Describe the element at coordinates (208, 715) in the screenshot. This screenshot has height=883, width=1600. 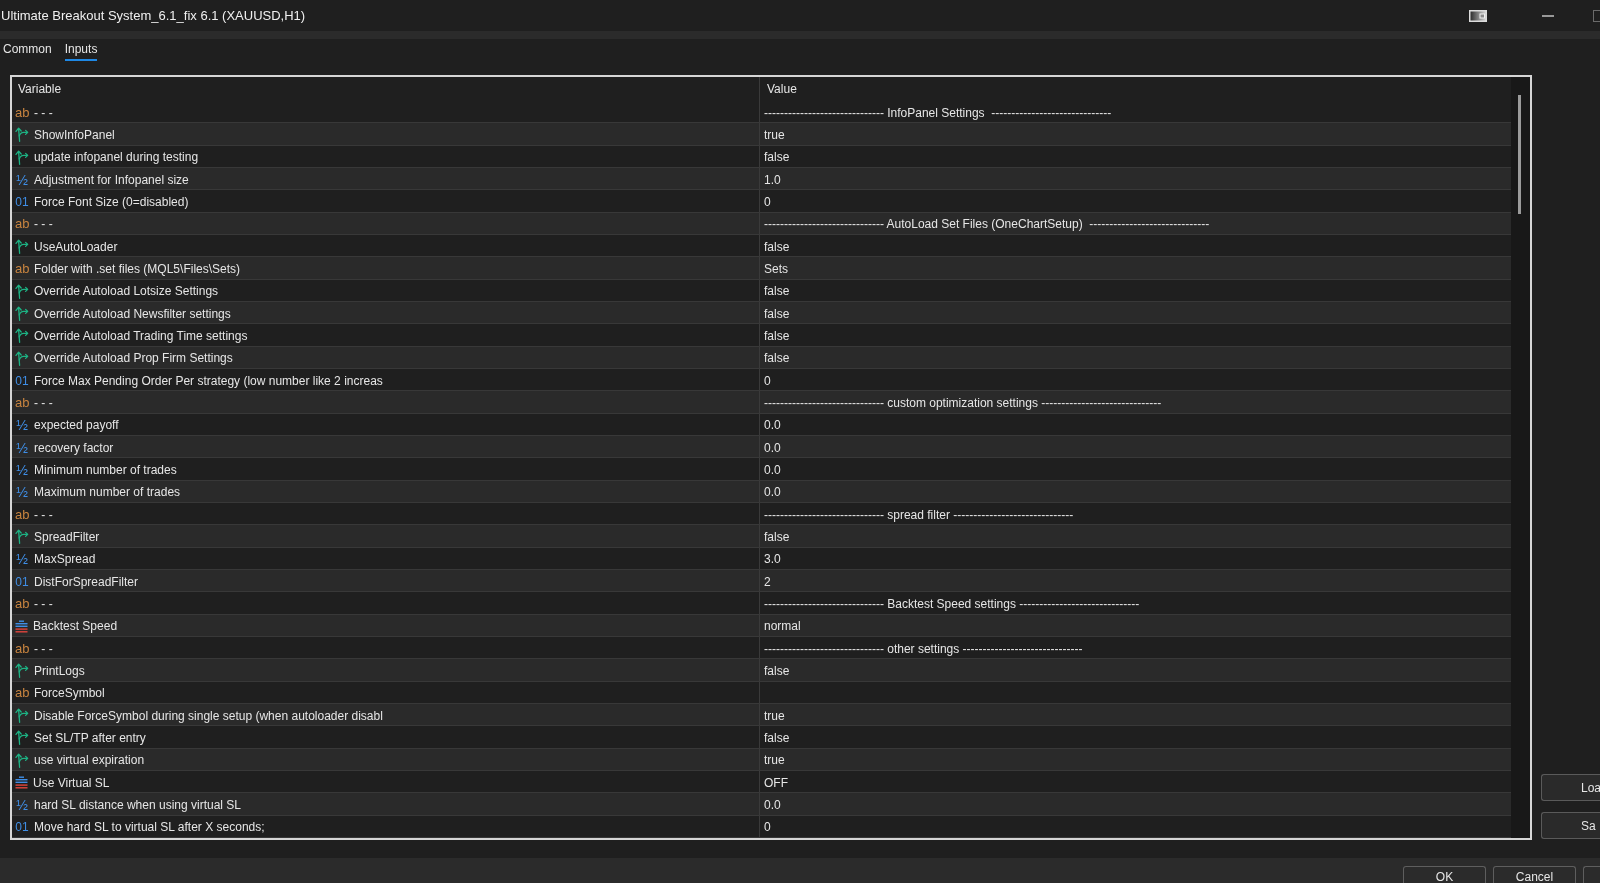
I see `variable-name: Disable ForceSymbol during single setup (when autoloader disabl` at that location.